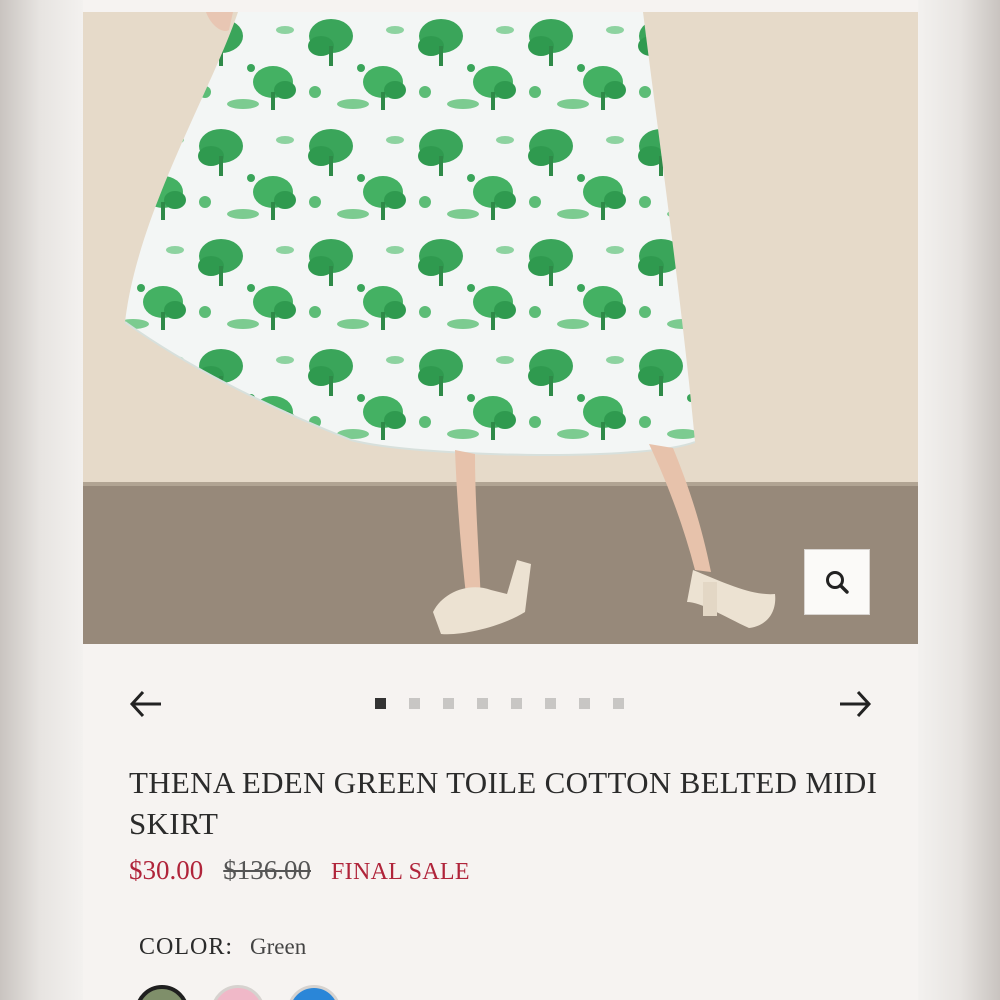 This screenshot has height=1000, width=1000. I want to click on original-price: $136.00, so click(267, 870).